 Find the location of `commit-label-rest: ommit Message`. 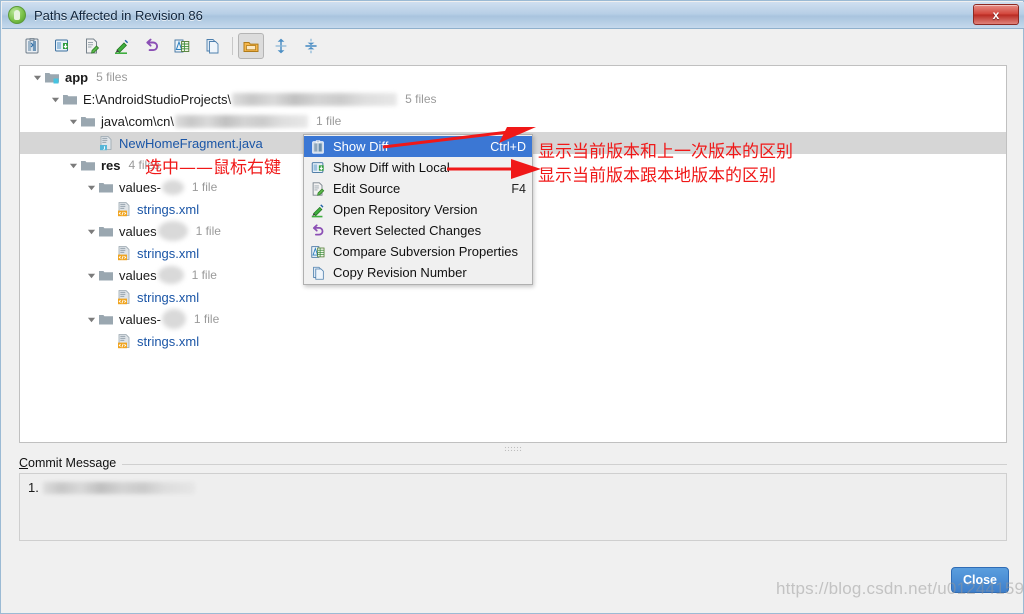

commit-label-rest: ommit Message is located at coordinates (72, 463).